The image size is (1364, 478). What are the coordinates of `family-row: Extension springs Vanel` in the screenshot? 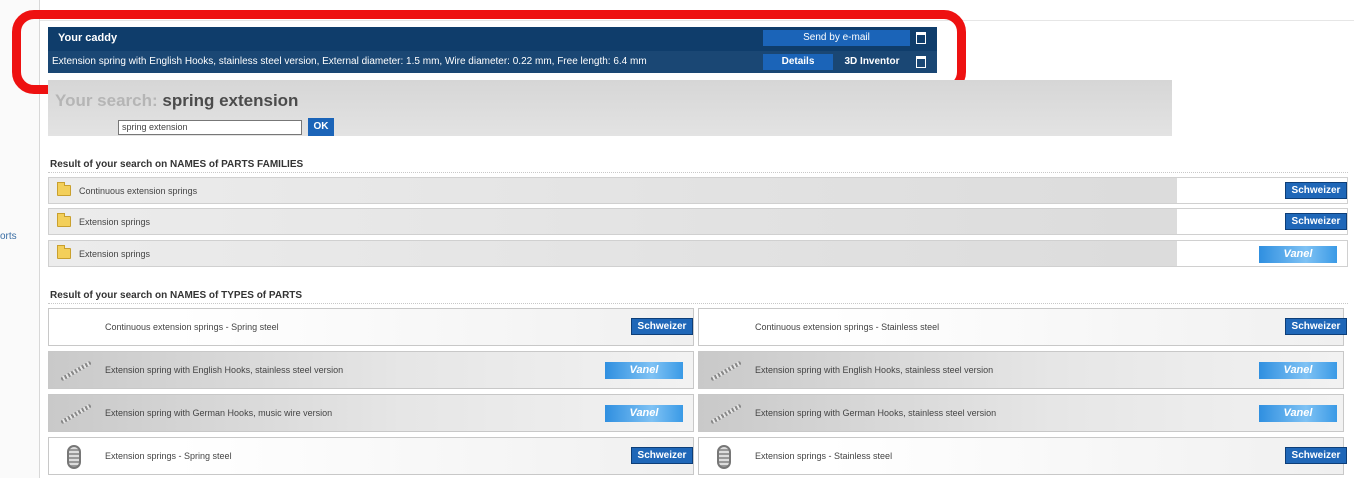 It's located at (698, 253).